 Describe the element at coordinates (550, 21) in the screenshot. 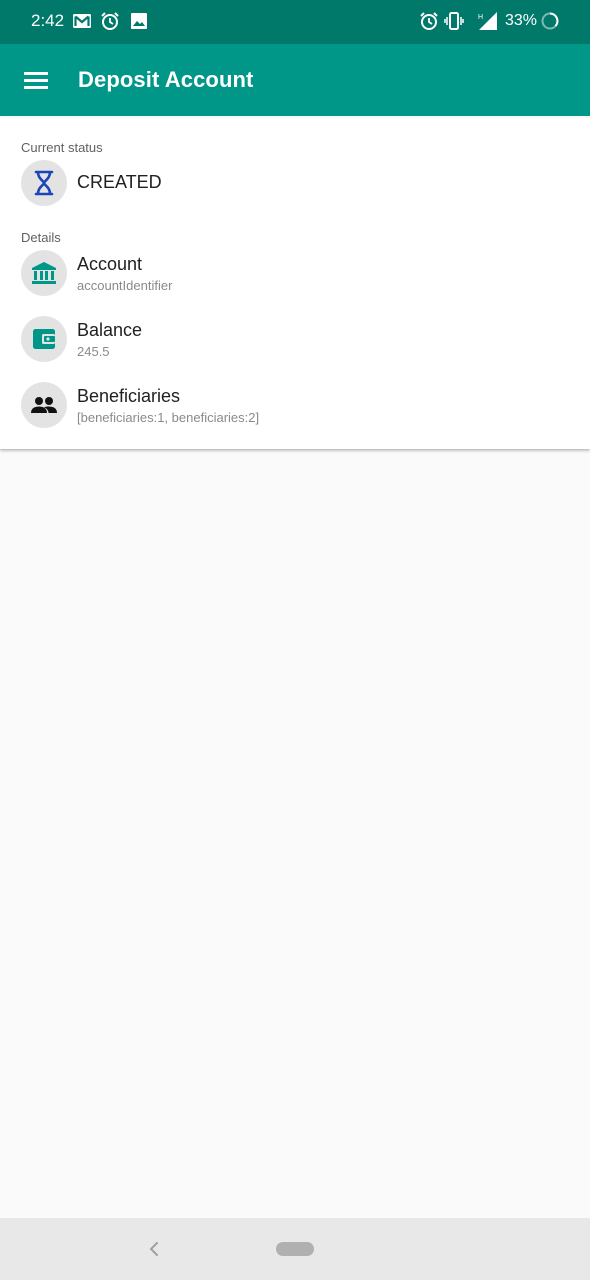

I see `battery-icon` at that location.